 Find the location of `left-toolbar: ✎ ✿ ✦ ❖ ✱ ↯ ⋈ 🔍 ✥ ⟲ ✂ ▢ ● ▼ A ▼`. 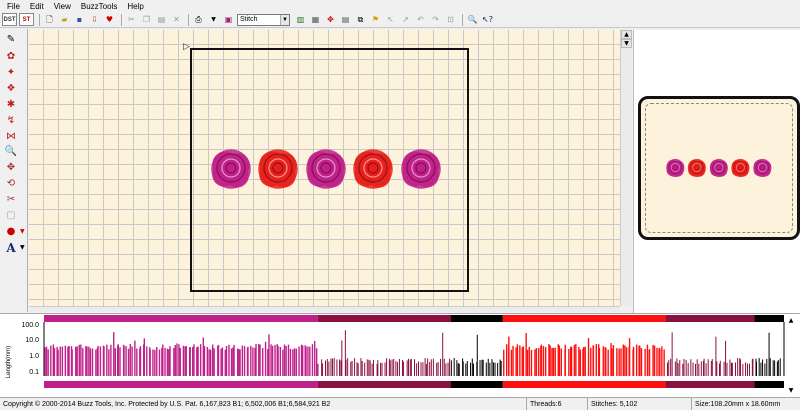

left-toolbar: ✎ ✿ ✦ ❖ ✱ ↯ ⋈ 🔍 ✥ ⟲ ✂ ▢ ● ▼ A ▼ is located at coordinates (14, 170).